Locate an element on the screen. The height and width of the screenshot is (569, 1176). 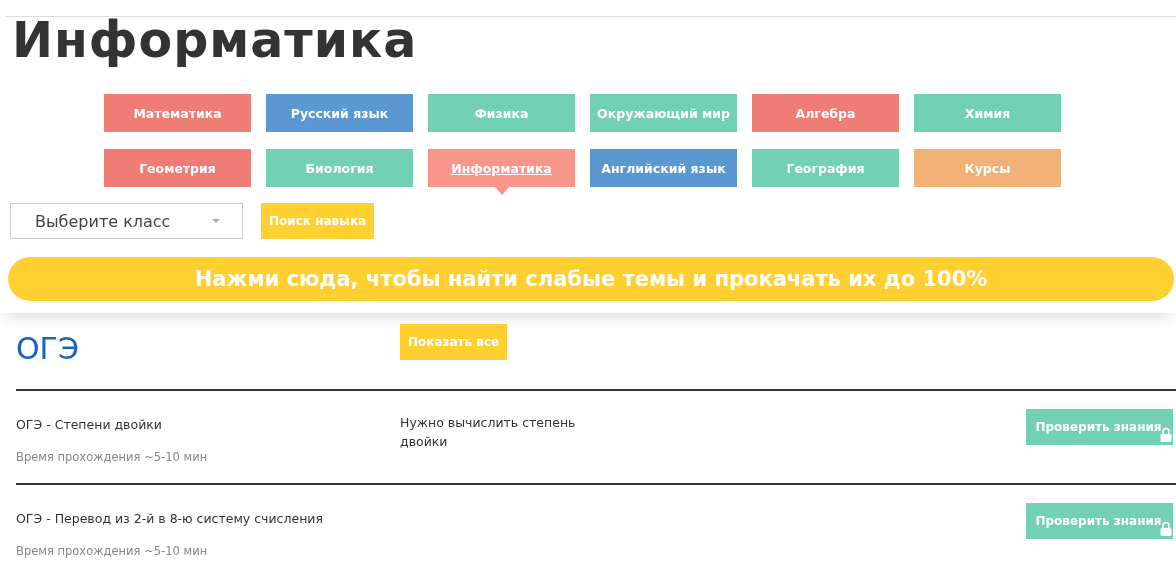
caret-icon is located at coordinates (216, 221).